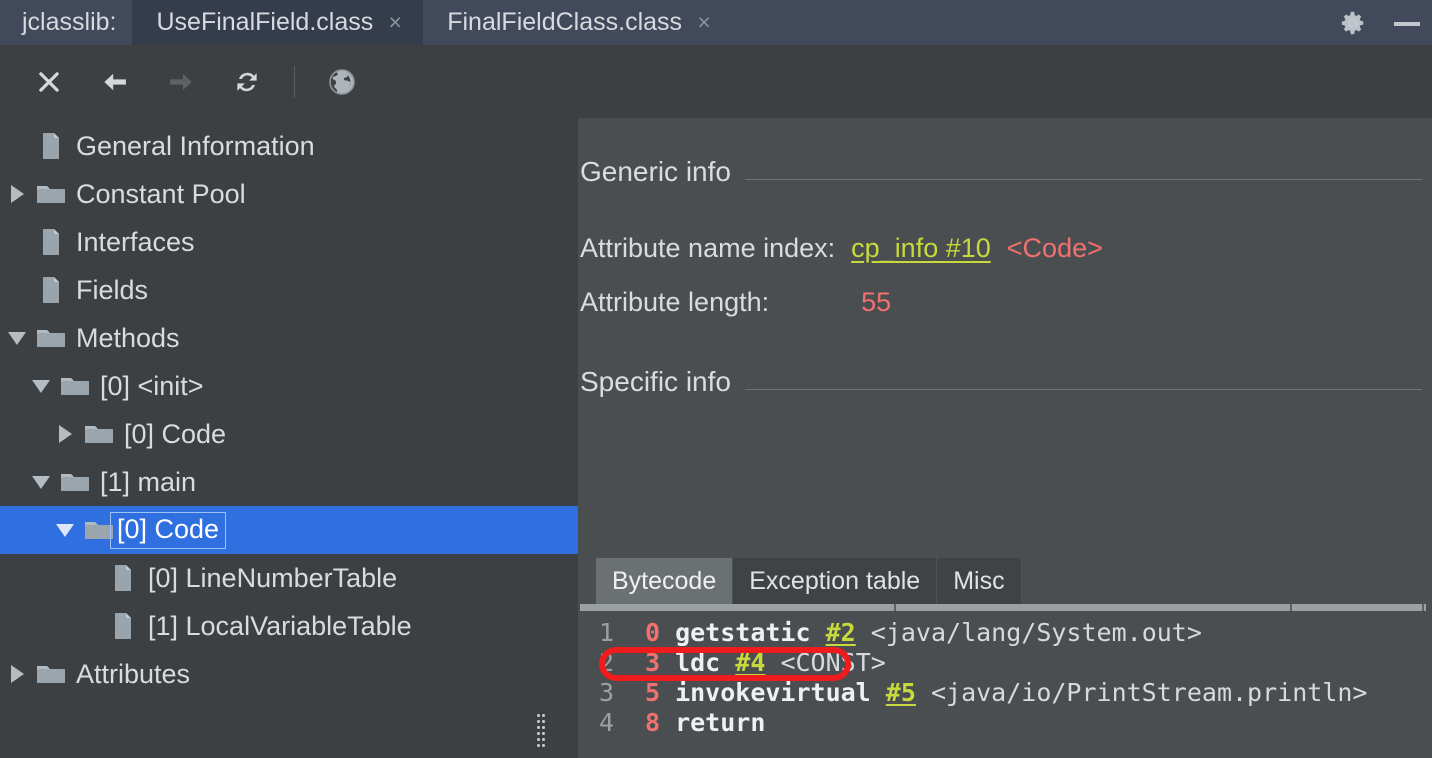 The image size is (1432, 758). Describe the element at coordinates (115, 82) in the screenshot. I see `back-arrow-icon` at that location.